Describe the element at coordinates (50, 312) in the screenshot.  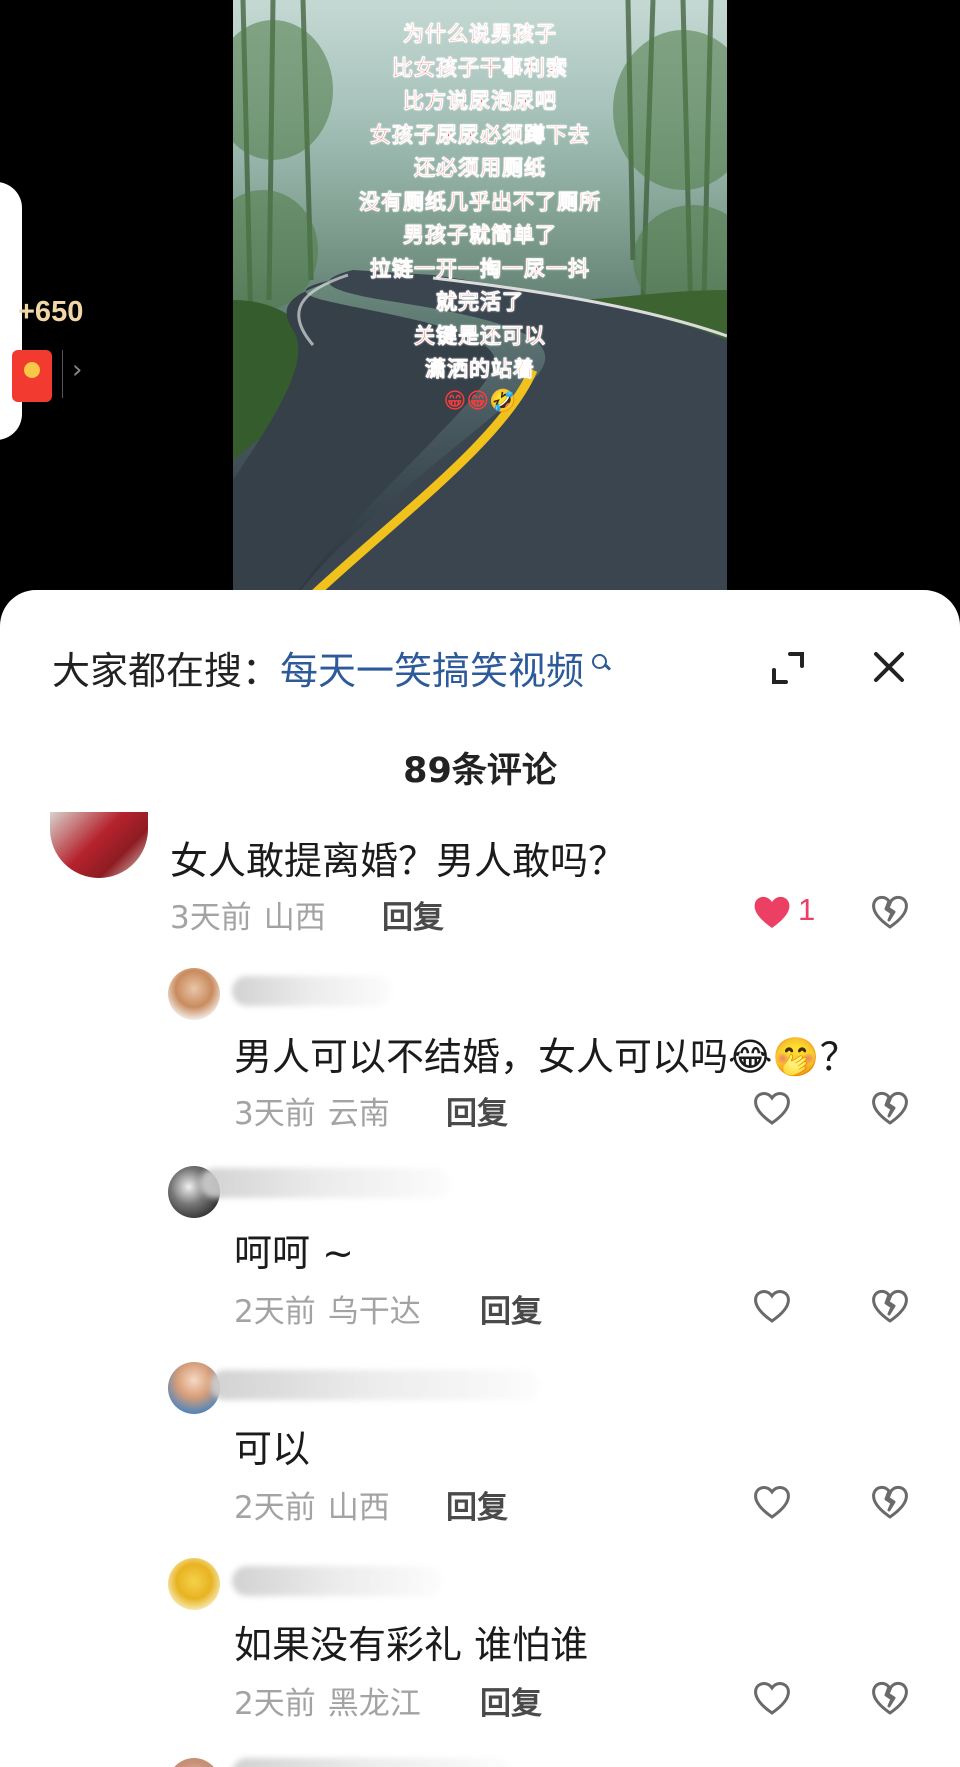
I see `coin-reward-label: +650` at that location.